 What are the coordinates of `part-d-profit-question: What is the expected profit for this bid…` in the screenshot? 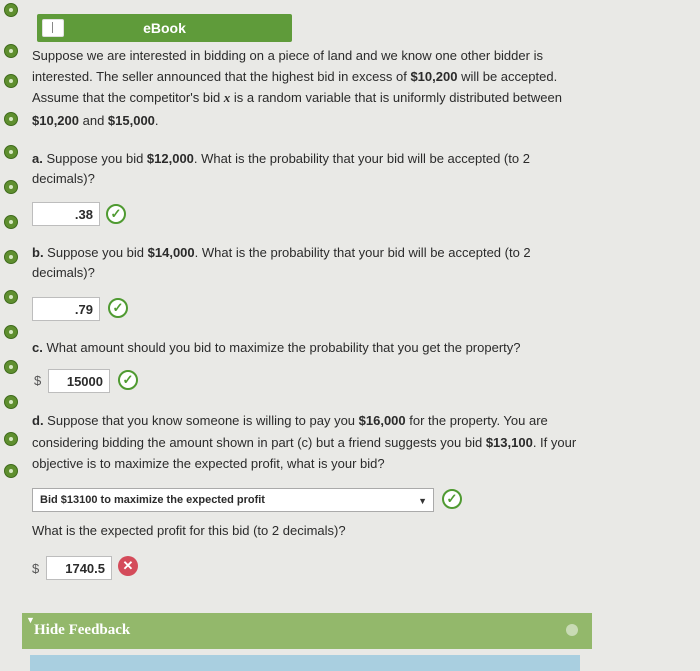 It's located at (189, 530).